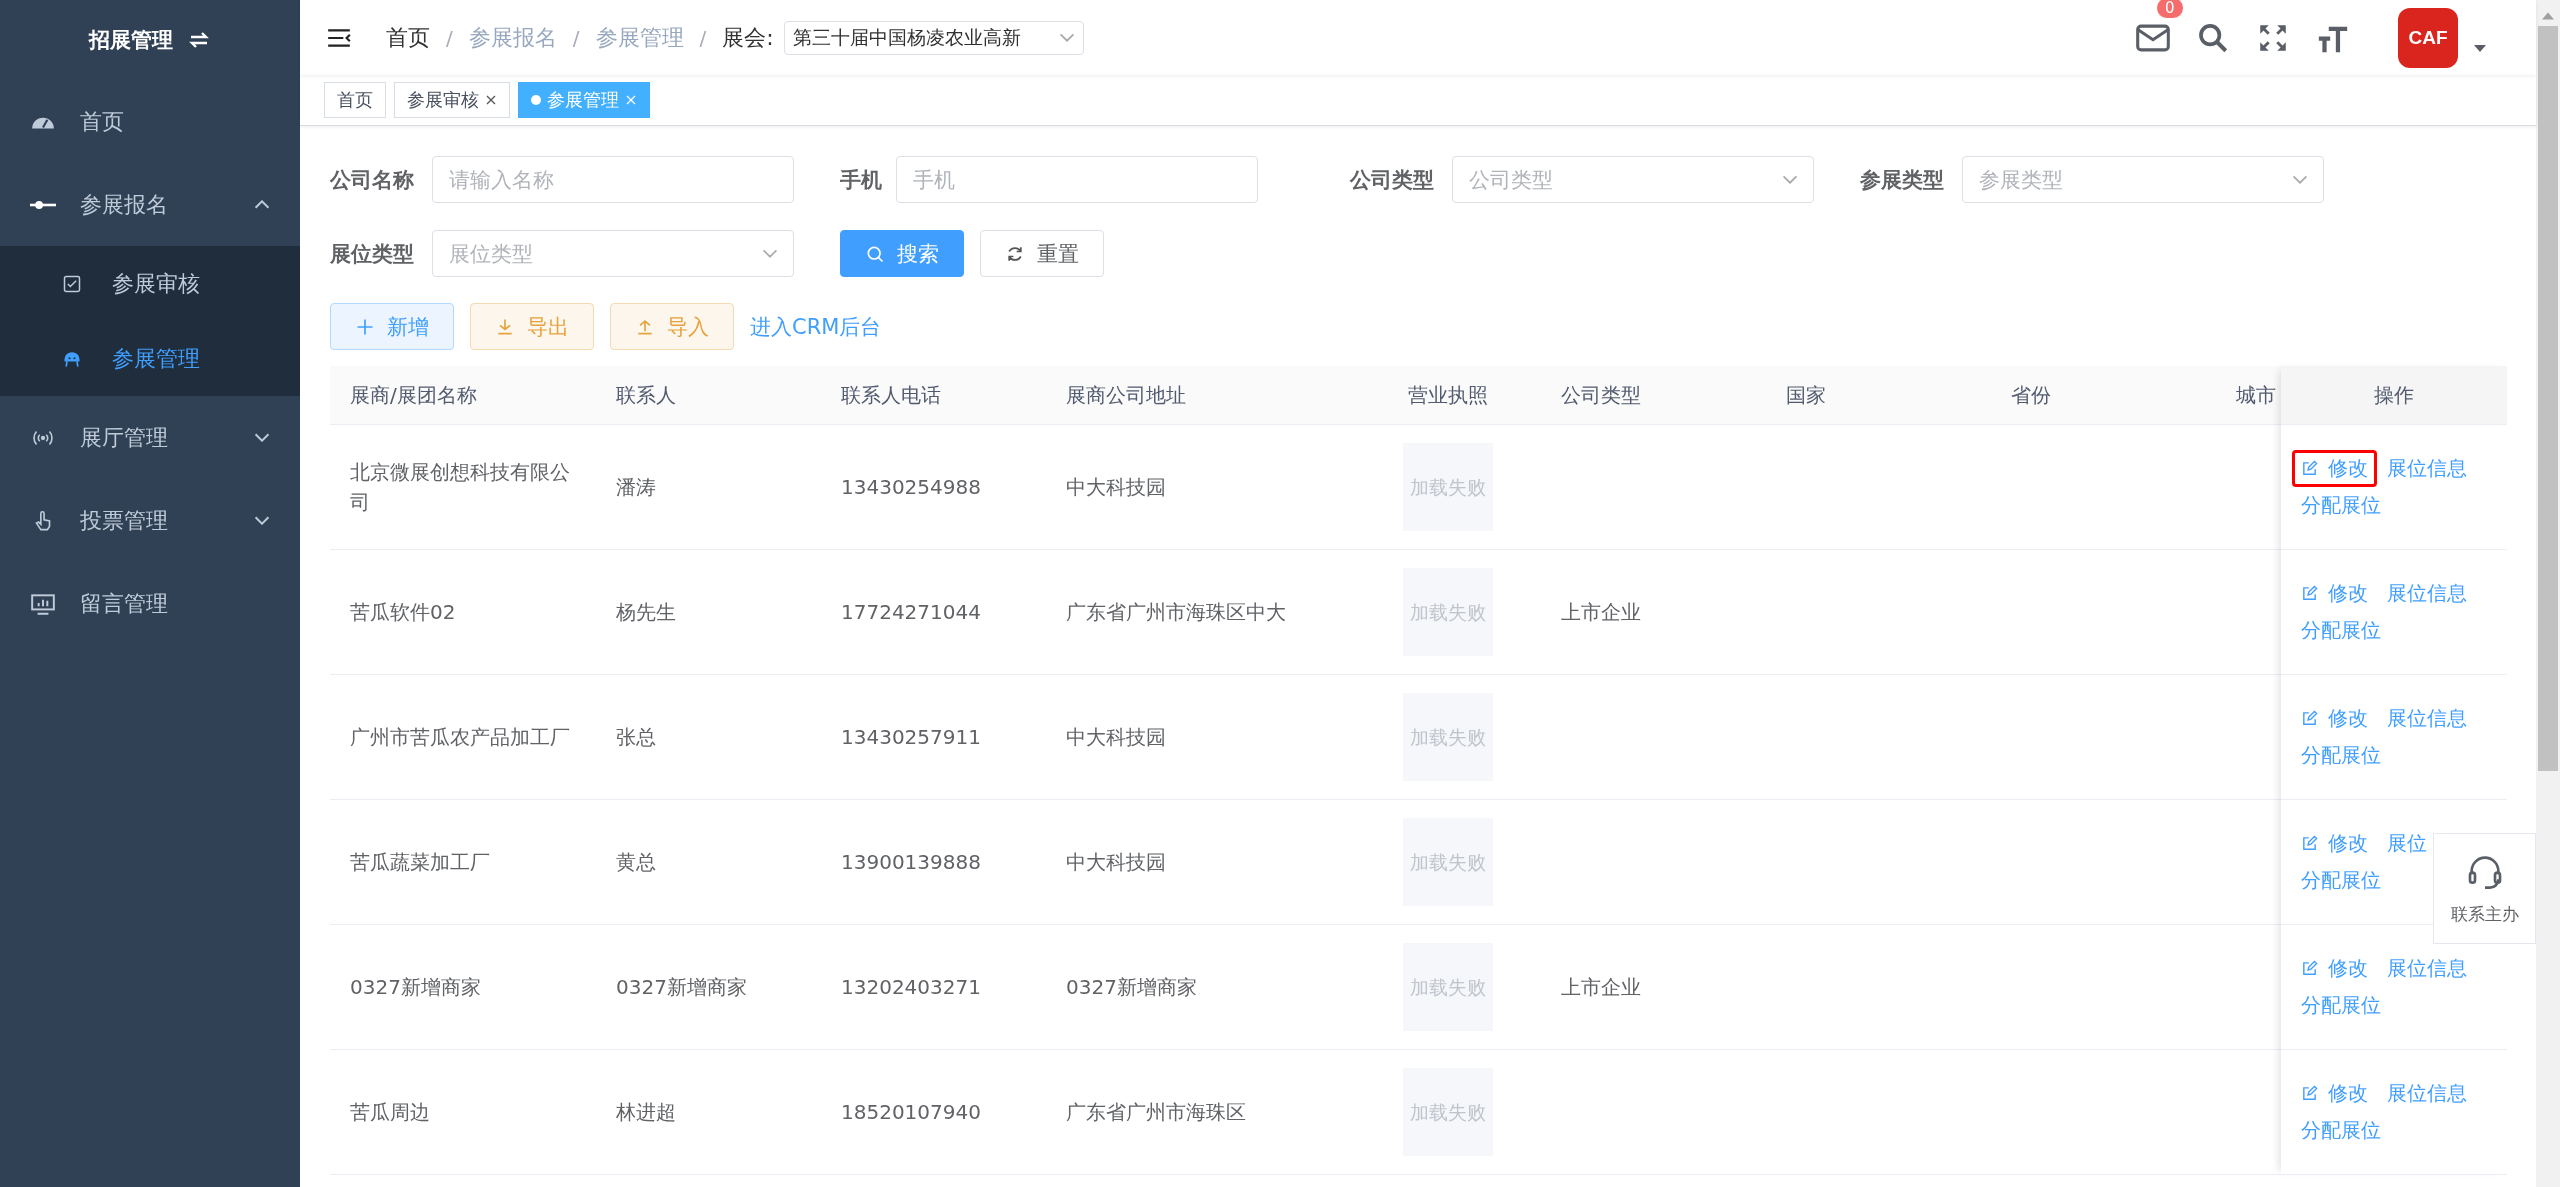 This screenshot has width=2560, height=1187. I want to click on input-field: 手机, so click(1077, 179).